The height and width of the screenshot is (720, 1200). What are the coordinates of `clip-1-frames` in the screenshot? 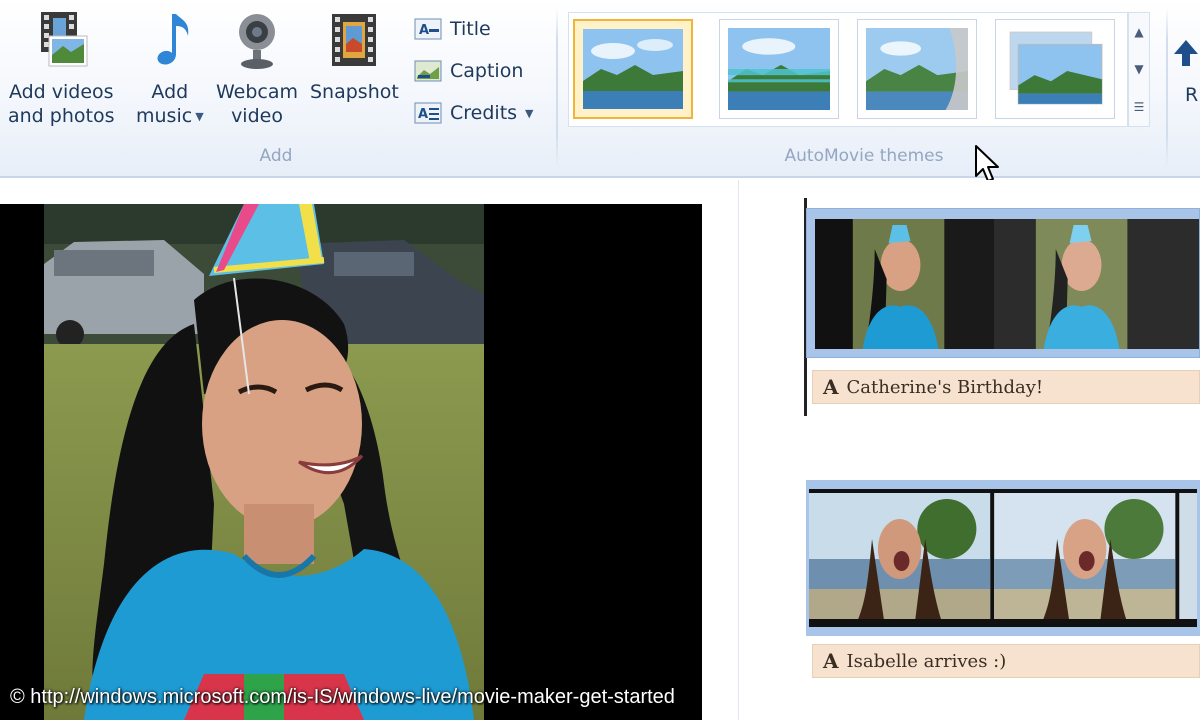 It's located at (1007, 284).